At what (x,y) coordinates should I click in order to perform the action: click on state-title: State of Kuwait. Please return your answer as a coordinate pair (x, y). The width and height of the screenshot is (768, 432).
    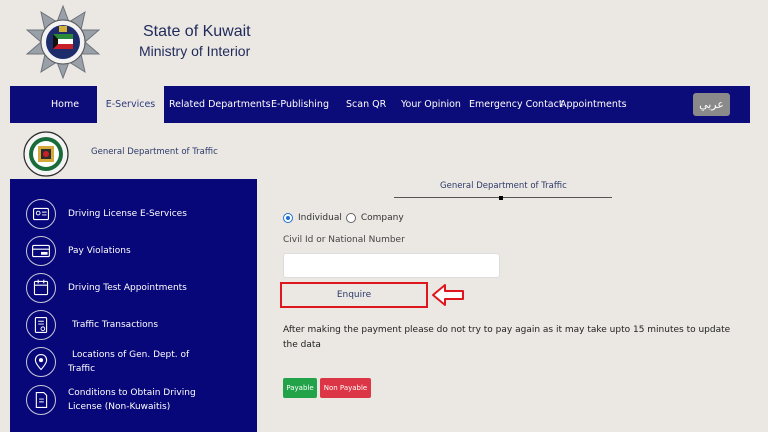
    Looking at the image, I should click on (197, 31).